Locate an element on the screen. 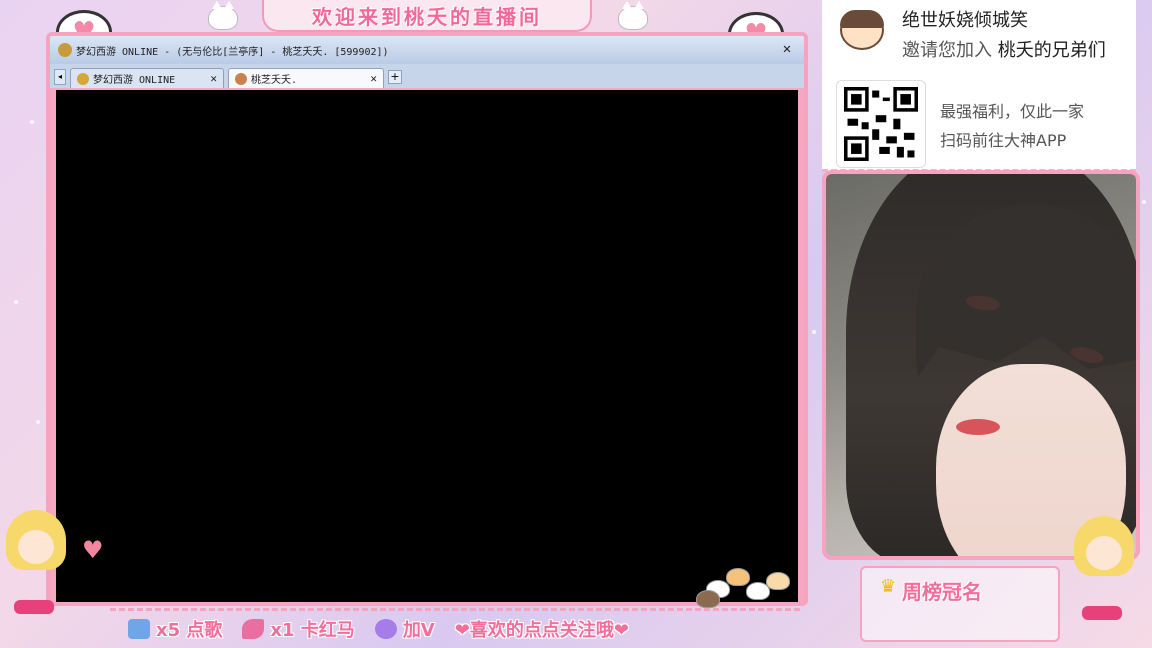  add-wechat-item: 加V is located at coordinates (404, 629).